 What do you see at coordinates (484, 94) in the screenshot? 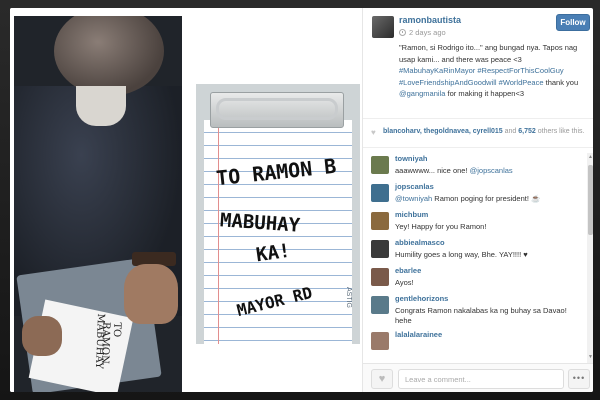
I see `caption-end: for making it happen<3` at bounding box center [484, 94].